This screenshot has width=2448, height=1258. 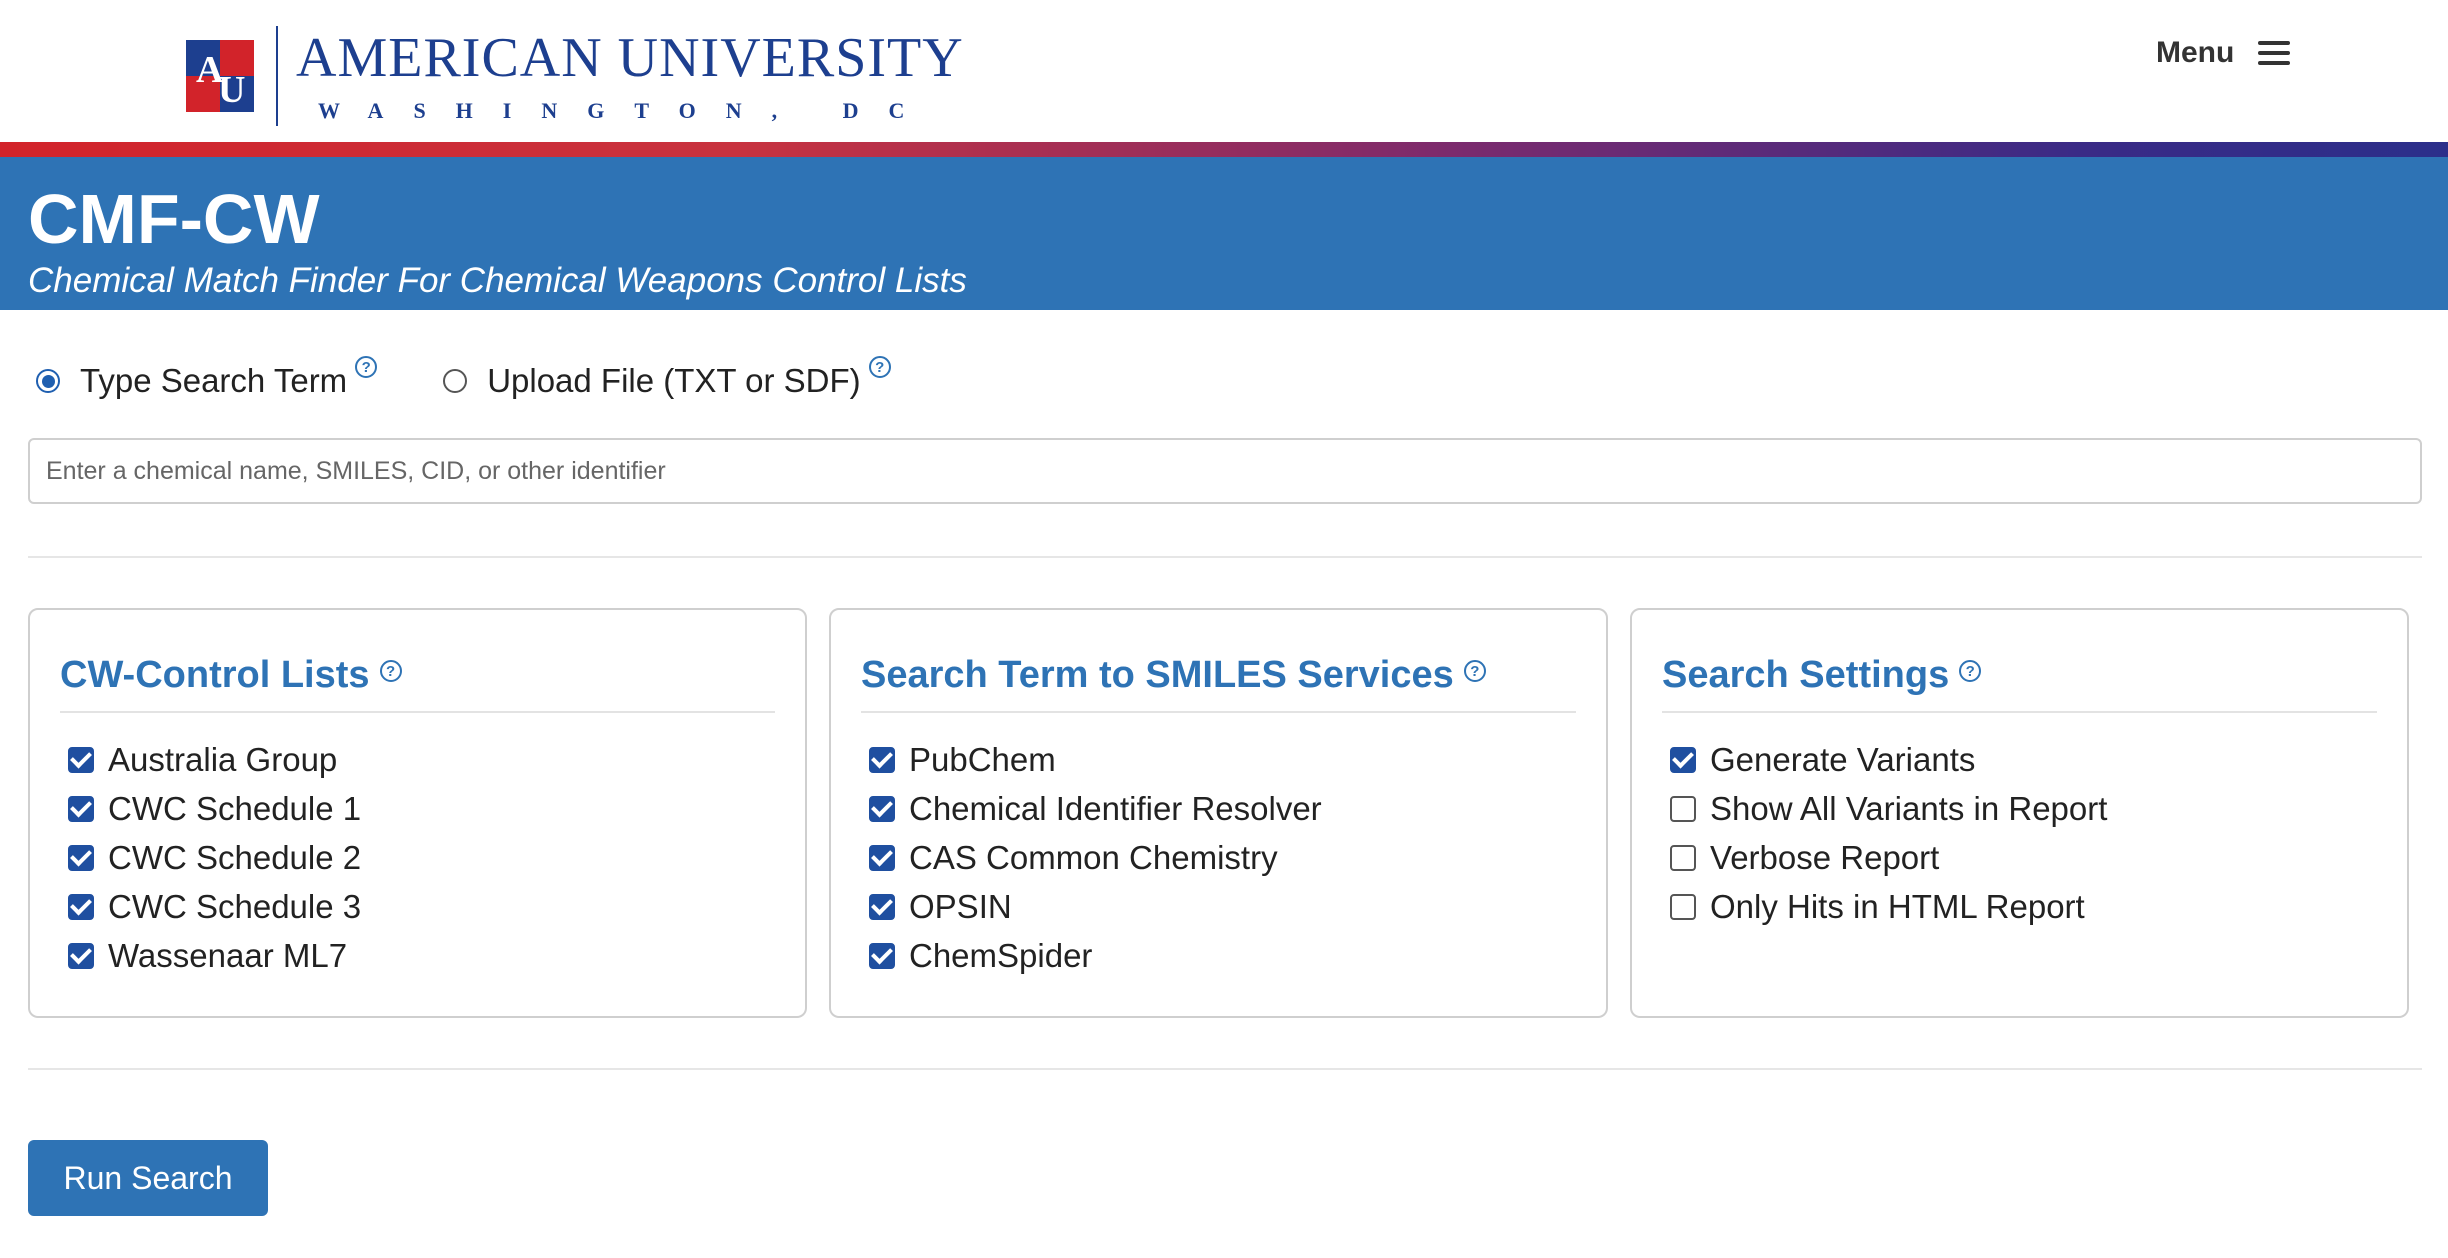 What do you see at coordinates (148, 1178) in the screenshot?
I see `run-search-button: Run Search` at bounding box center [148, 1178].